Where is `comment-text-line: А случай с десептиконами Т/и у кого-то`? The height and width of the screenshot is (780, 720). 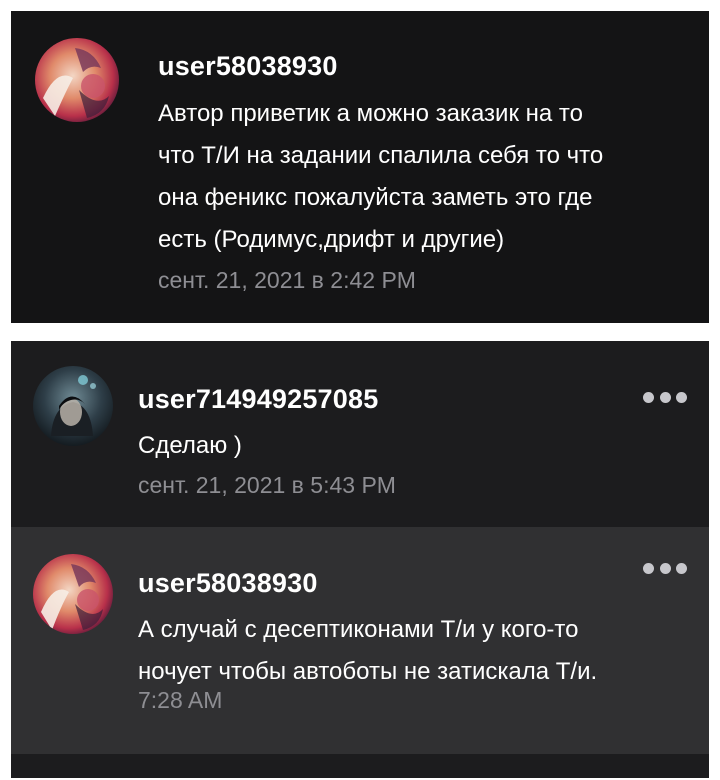
comment-text-line: А случай с десептиконами Т/и у кого-то is located at coordinates (358, 629).